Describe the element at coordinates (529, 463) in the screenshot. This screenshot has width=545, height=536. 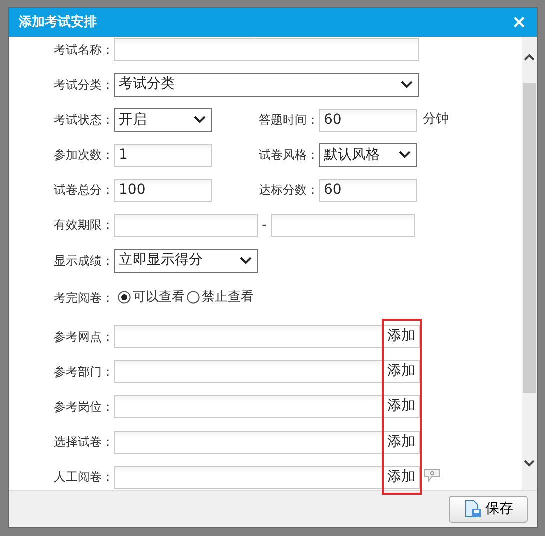
I see `scroll-down-icon` at that location.